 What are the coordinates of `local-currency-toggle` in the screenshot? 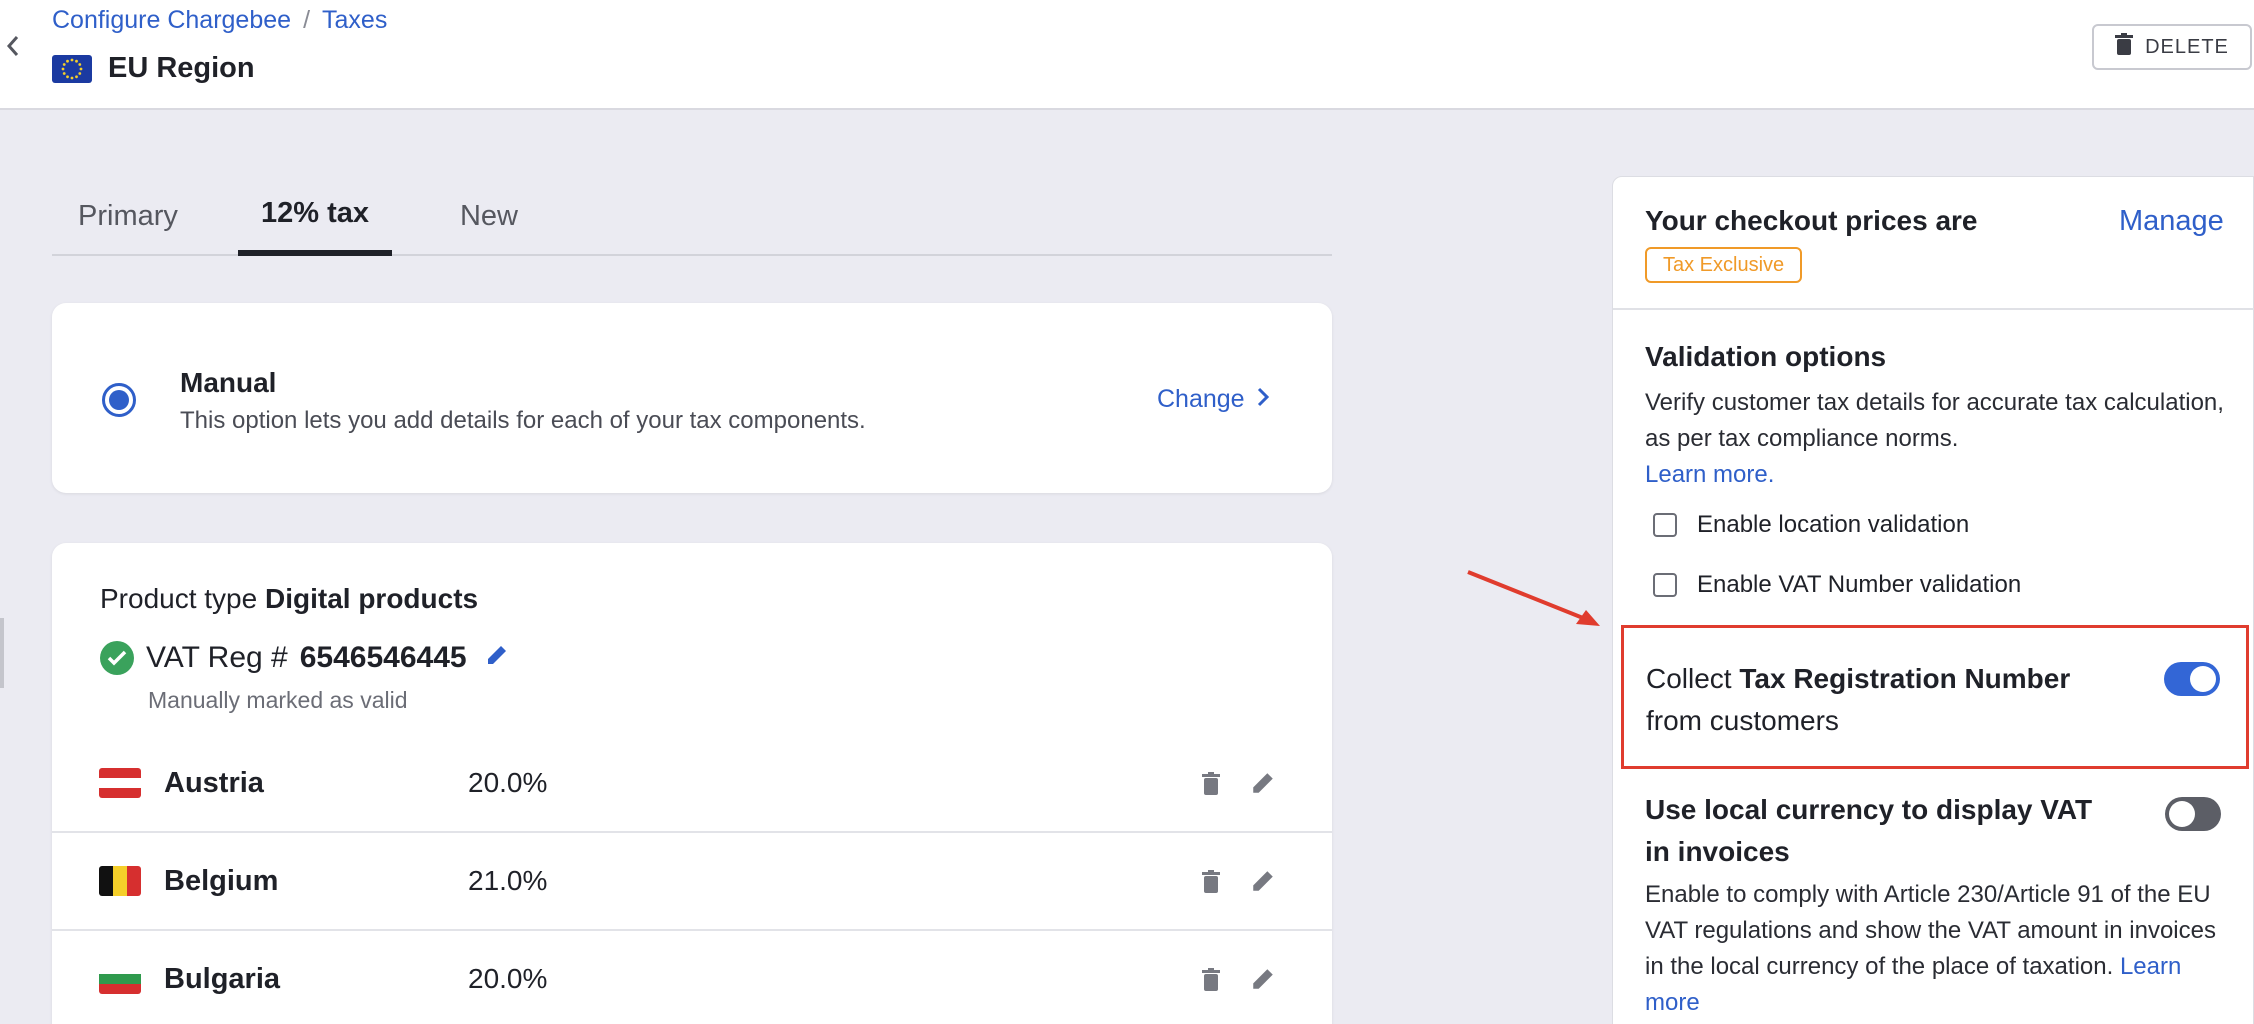 It's located at (2193, 814).